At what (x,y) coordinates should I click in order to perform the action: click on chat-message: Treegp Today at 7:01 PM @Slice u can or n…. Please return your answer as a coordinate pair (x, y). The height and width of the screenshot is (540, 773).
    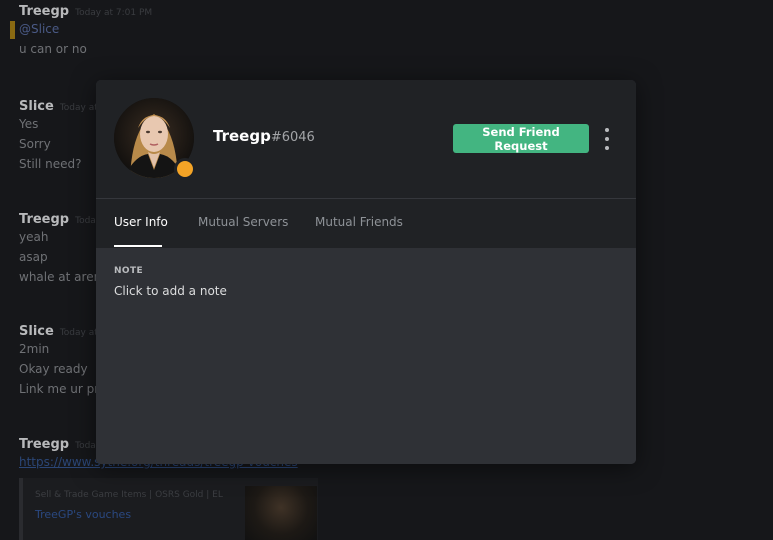
    Looking at the image, I should click on (85, 29).